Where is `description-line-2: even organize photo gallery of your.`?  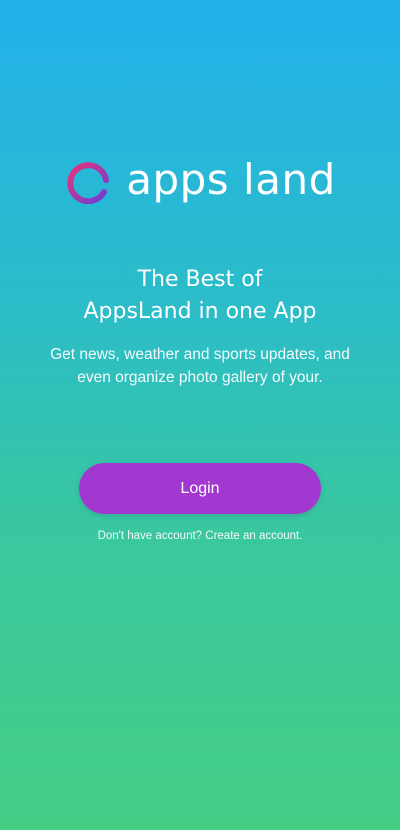
description-line-2: even organize photo gallery of your. is located at coordinates (200, 377).